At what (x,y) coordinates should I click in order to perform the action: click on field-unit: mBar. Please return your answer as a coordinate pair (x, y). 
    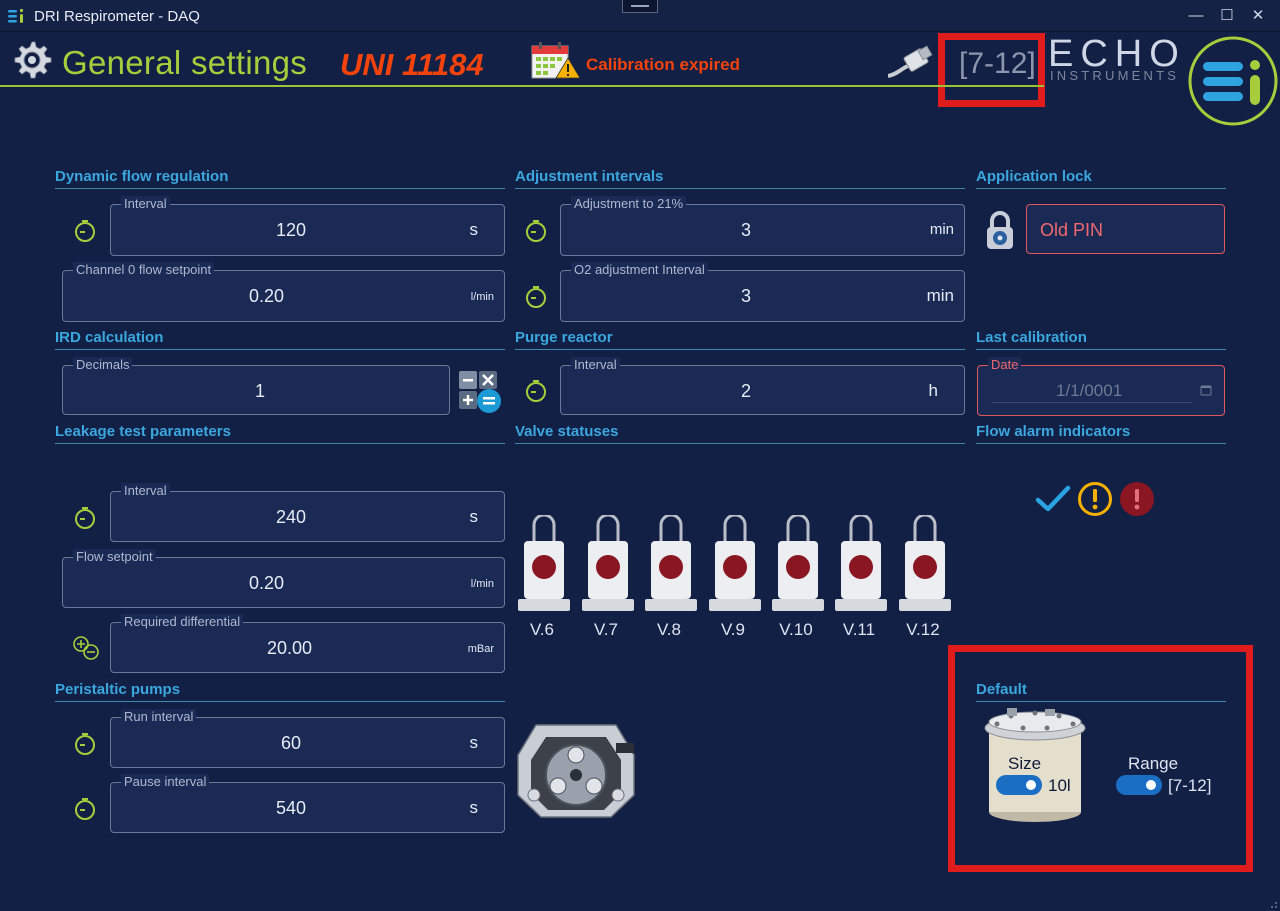
    Looking at the image, I should click on (480, 649).